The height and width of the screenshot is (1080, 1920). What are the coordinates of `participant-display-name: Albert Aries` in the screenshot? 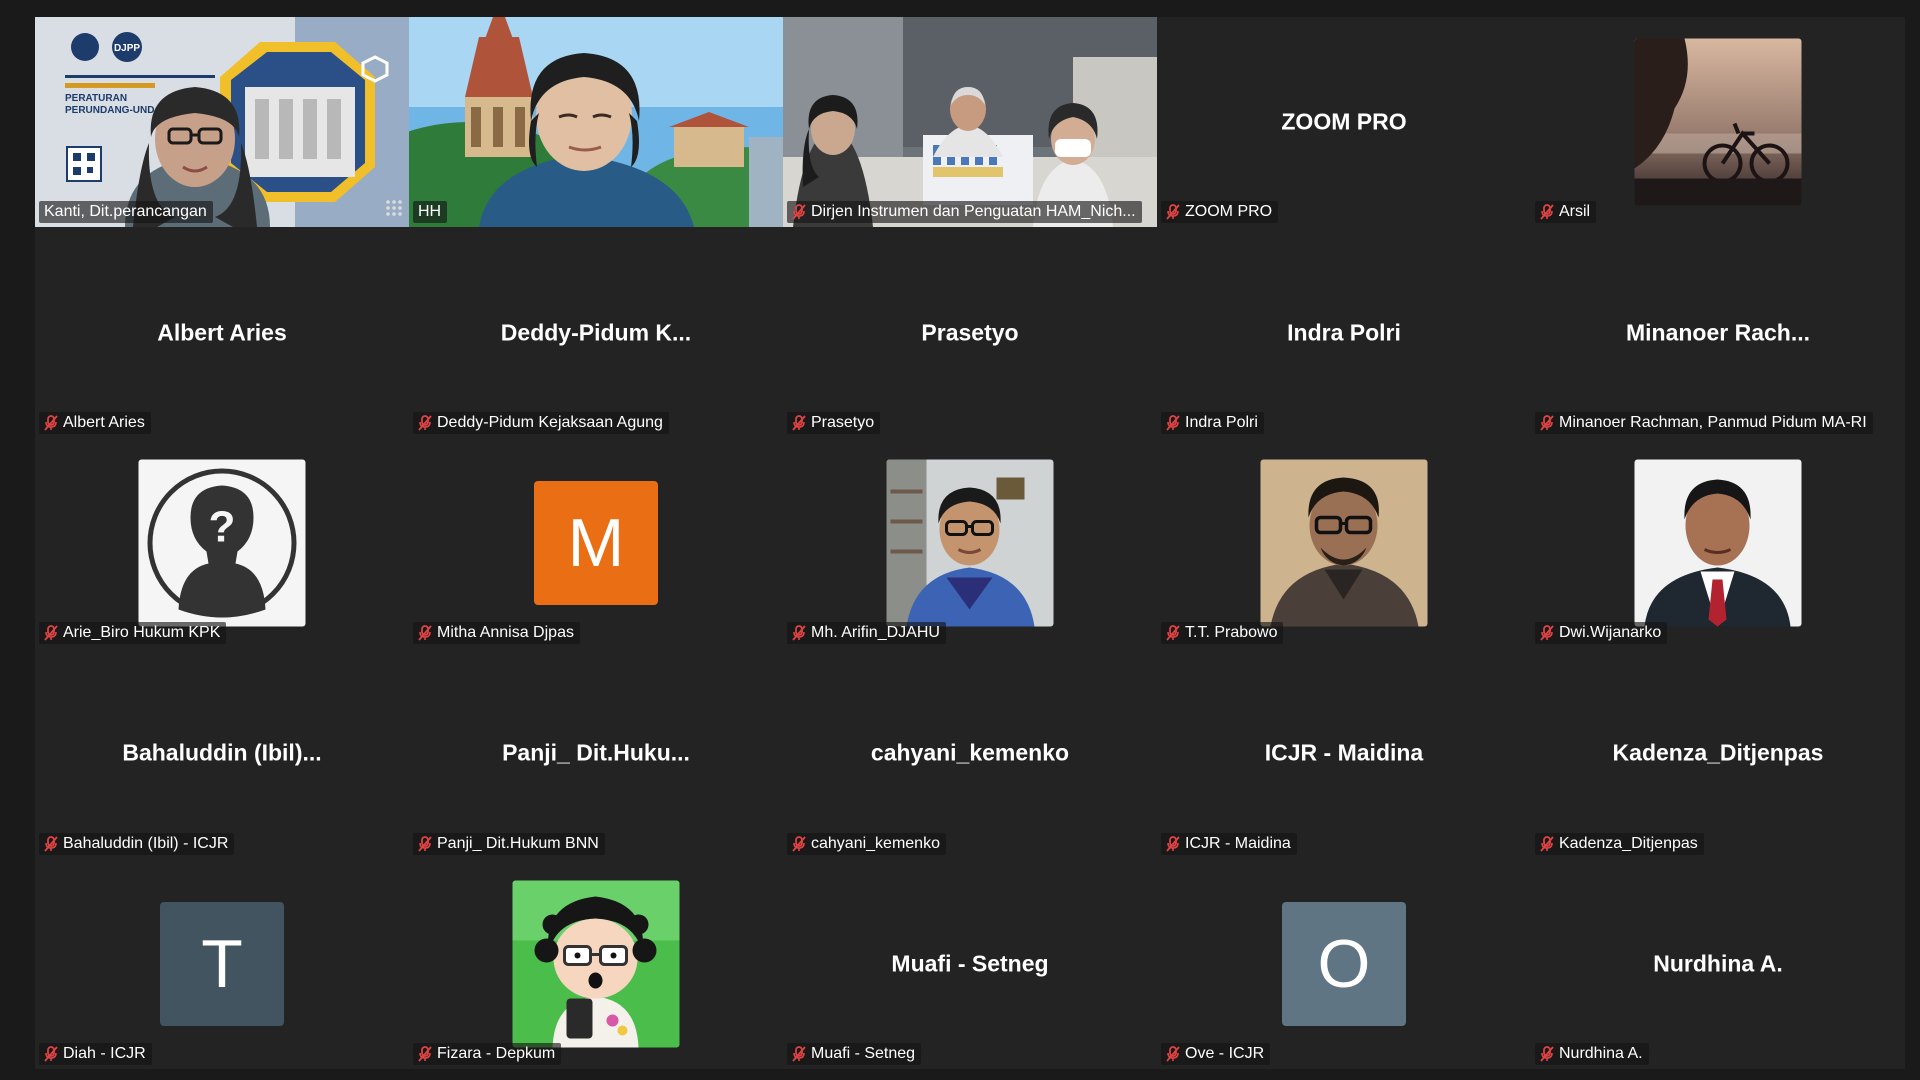 It's located at (222, 332).